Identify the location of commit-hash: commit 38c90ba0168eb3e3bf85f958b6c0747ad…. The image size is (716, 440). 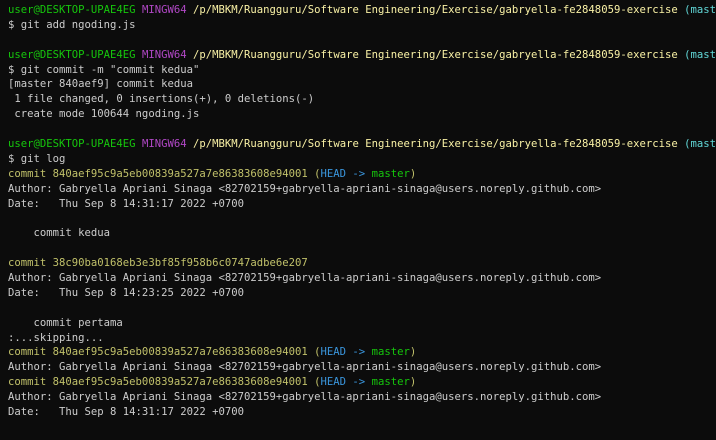
(158, 263).